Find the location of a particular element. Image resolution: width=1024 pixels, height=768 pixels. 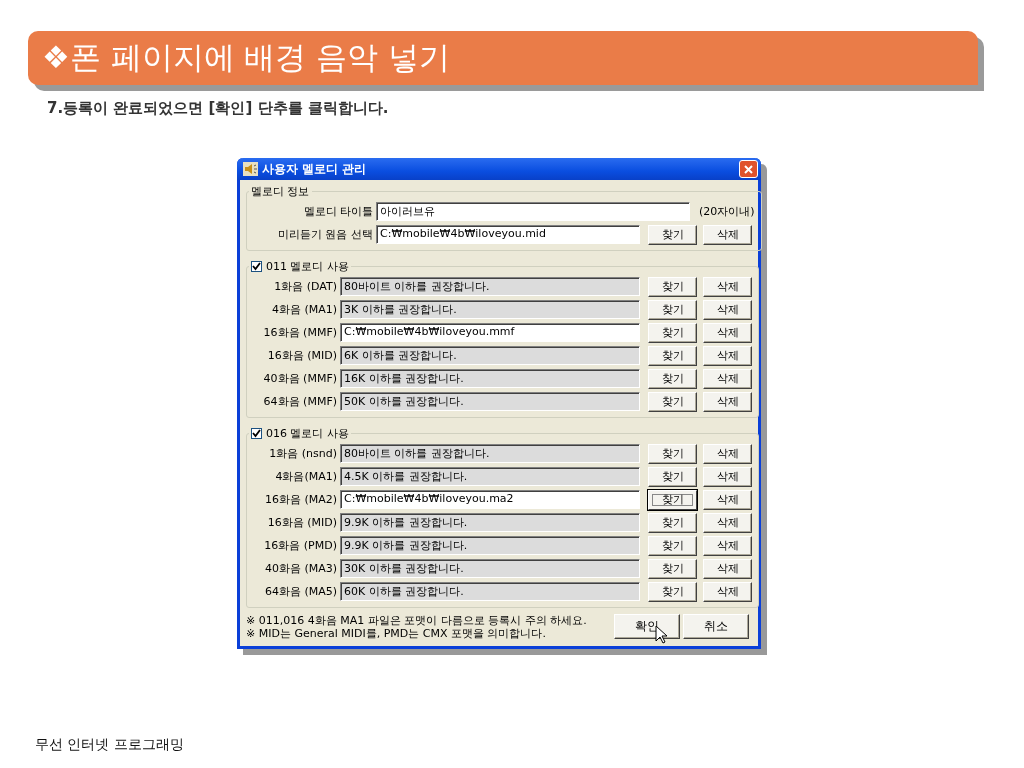

field-label: 16화음 (MA2) is located at coordinates (300, 499).